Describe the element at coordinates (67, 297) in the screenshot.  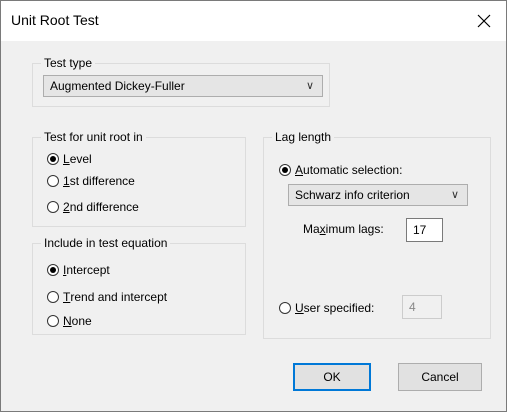
I see `radio-trend-mnemonic: T` at that location.